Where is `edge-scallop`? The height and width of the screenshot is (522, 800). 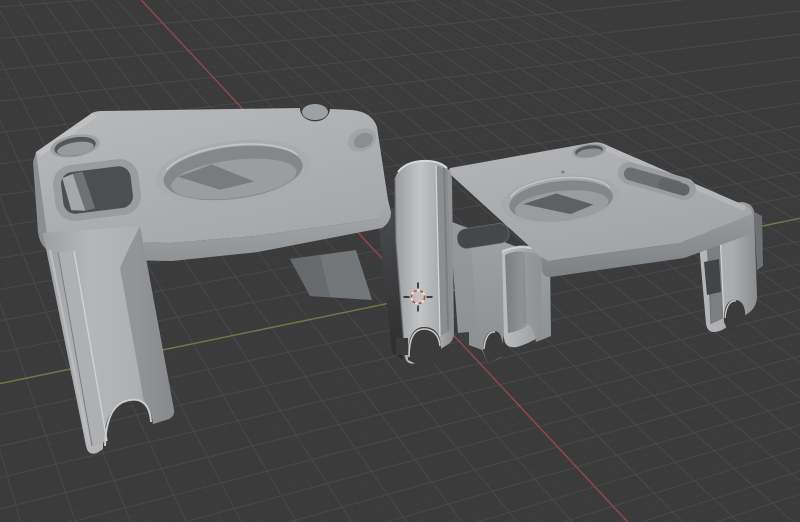
edge-scallop is located at coordinates (315, 112).